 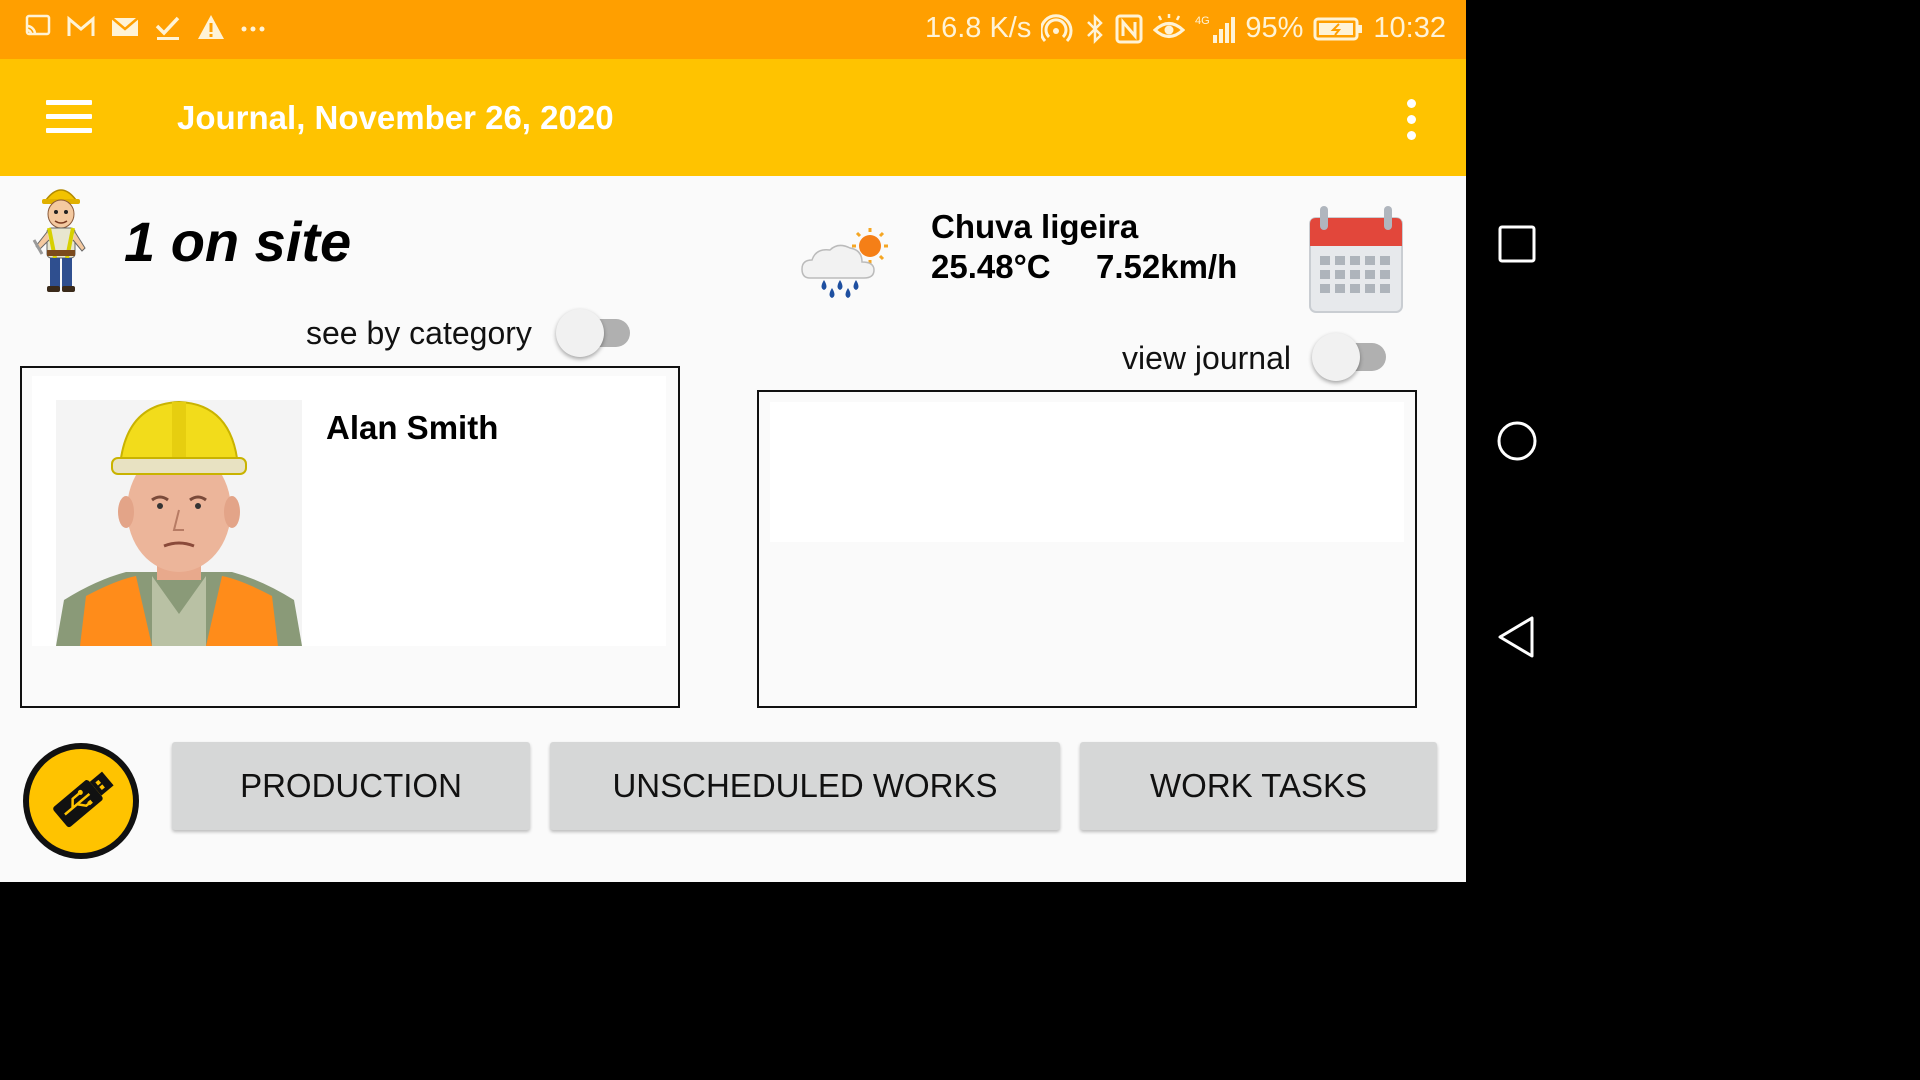 I want to click on light-rain-weather-icon, so click(x=844, y=263).